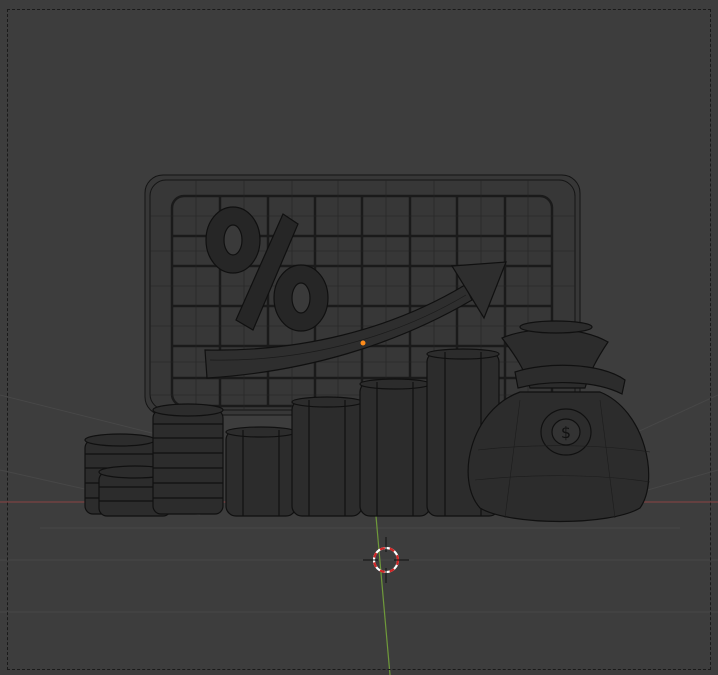 This screenshot has height=675, width=718. I want to click on object-origin-dot, so click(363, 343).